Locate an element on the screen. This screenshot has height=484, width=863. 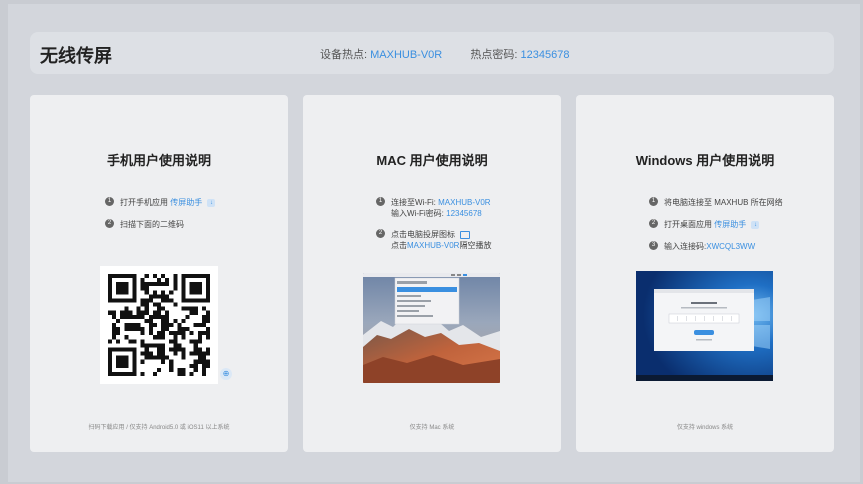
step-text: 输入Wi-Fi密码: is located at coordinates (417, 213).